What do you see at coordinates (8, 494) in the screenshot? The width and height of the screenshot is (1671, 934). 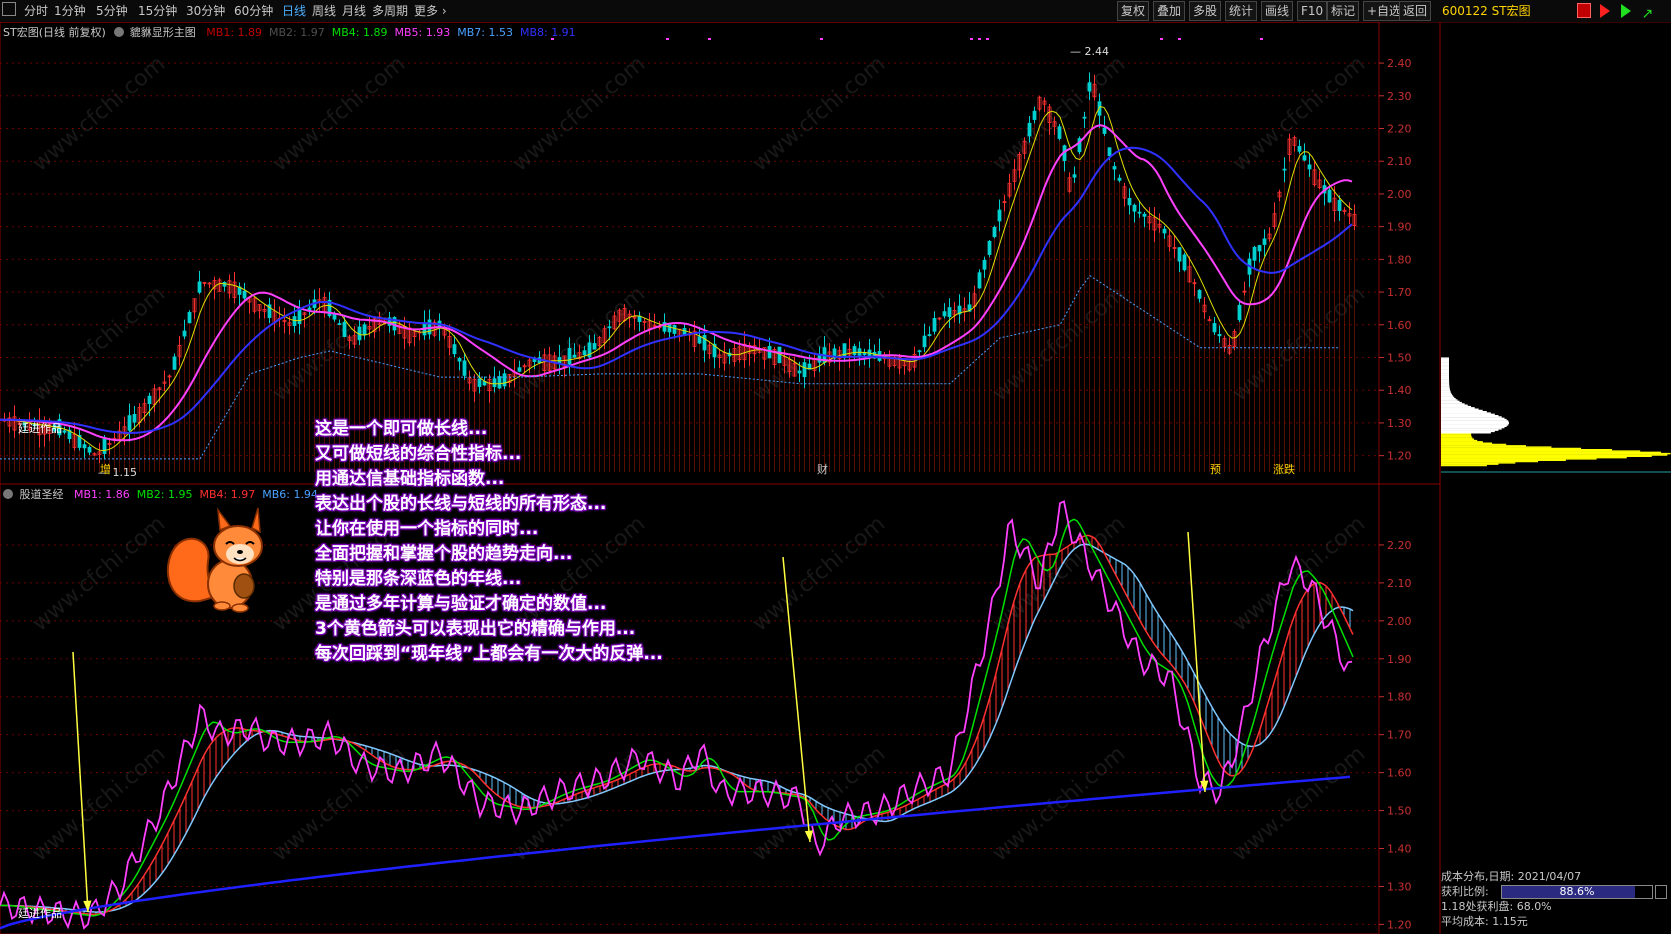 I see `sub-toggle-icon` at bounding box center [8, 494].